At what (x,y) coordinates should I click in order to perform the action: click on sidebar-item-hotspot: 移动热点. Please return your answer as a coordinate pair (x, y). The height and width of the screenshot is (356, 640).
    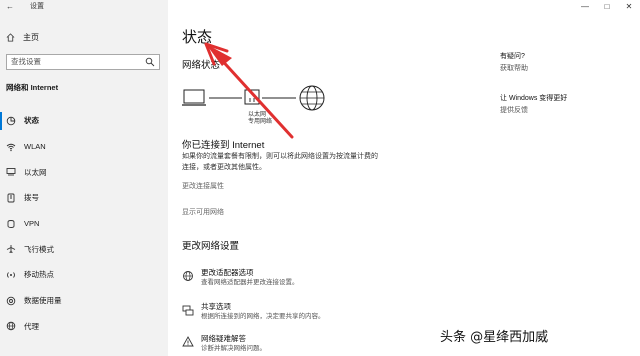
    Looking at the image, I should click on (84, 275).